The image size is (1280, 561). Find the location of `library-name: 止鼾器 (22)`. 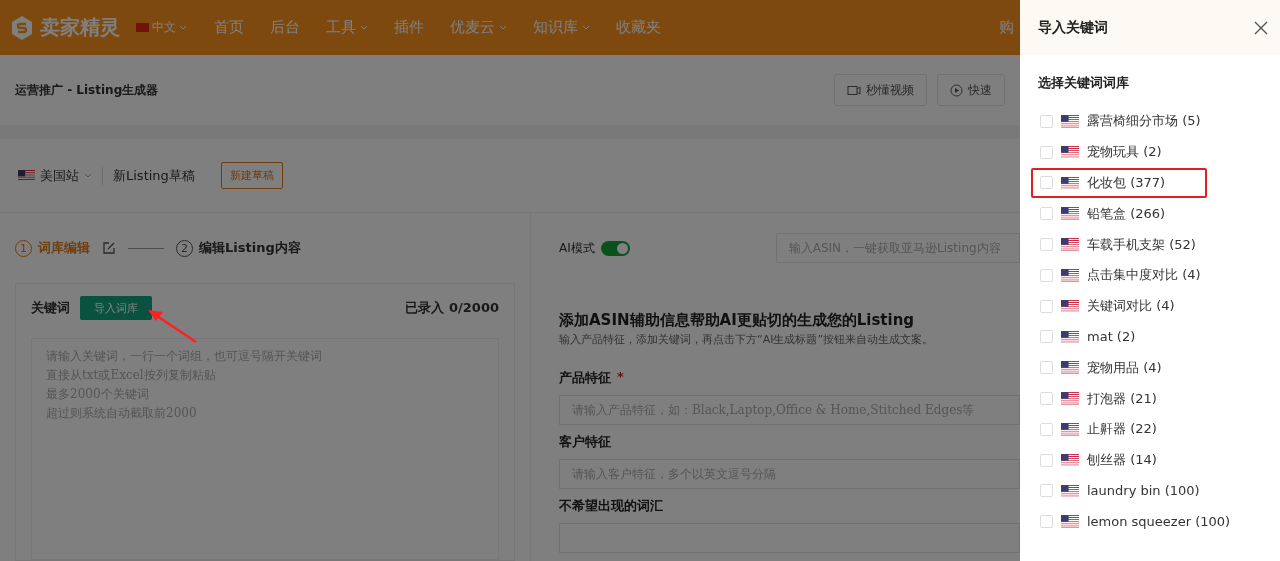

library-name: 止鼾器 (22) is located at coordinates (1122, 429).